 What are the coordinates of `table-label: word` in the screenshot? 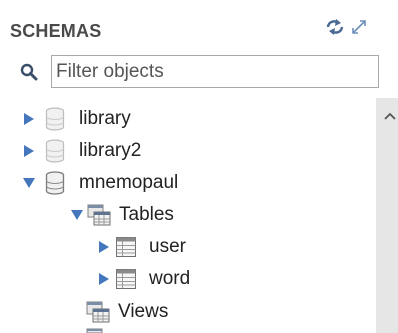 It's located at (170, 278).